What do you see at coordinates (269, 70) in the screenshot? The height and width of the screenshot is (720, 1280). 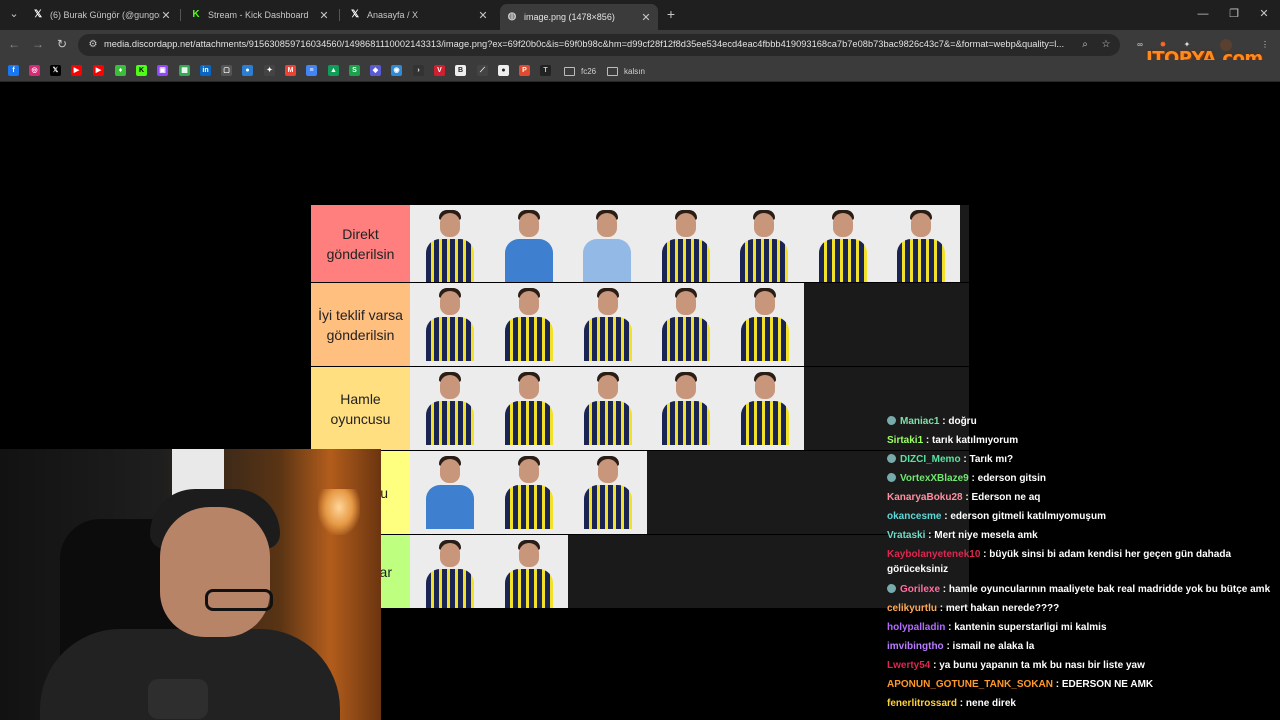 I see `bookmark-icon: ✦` at bounding box center [269, 70].